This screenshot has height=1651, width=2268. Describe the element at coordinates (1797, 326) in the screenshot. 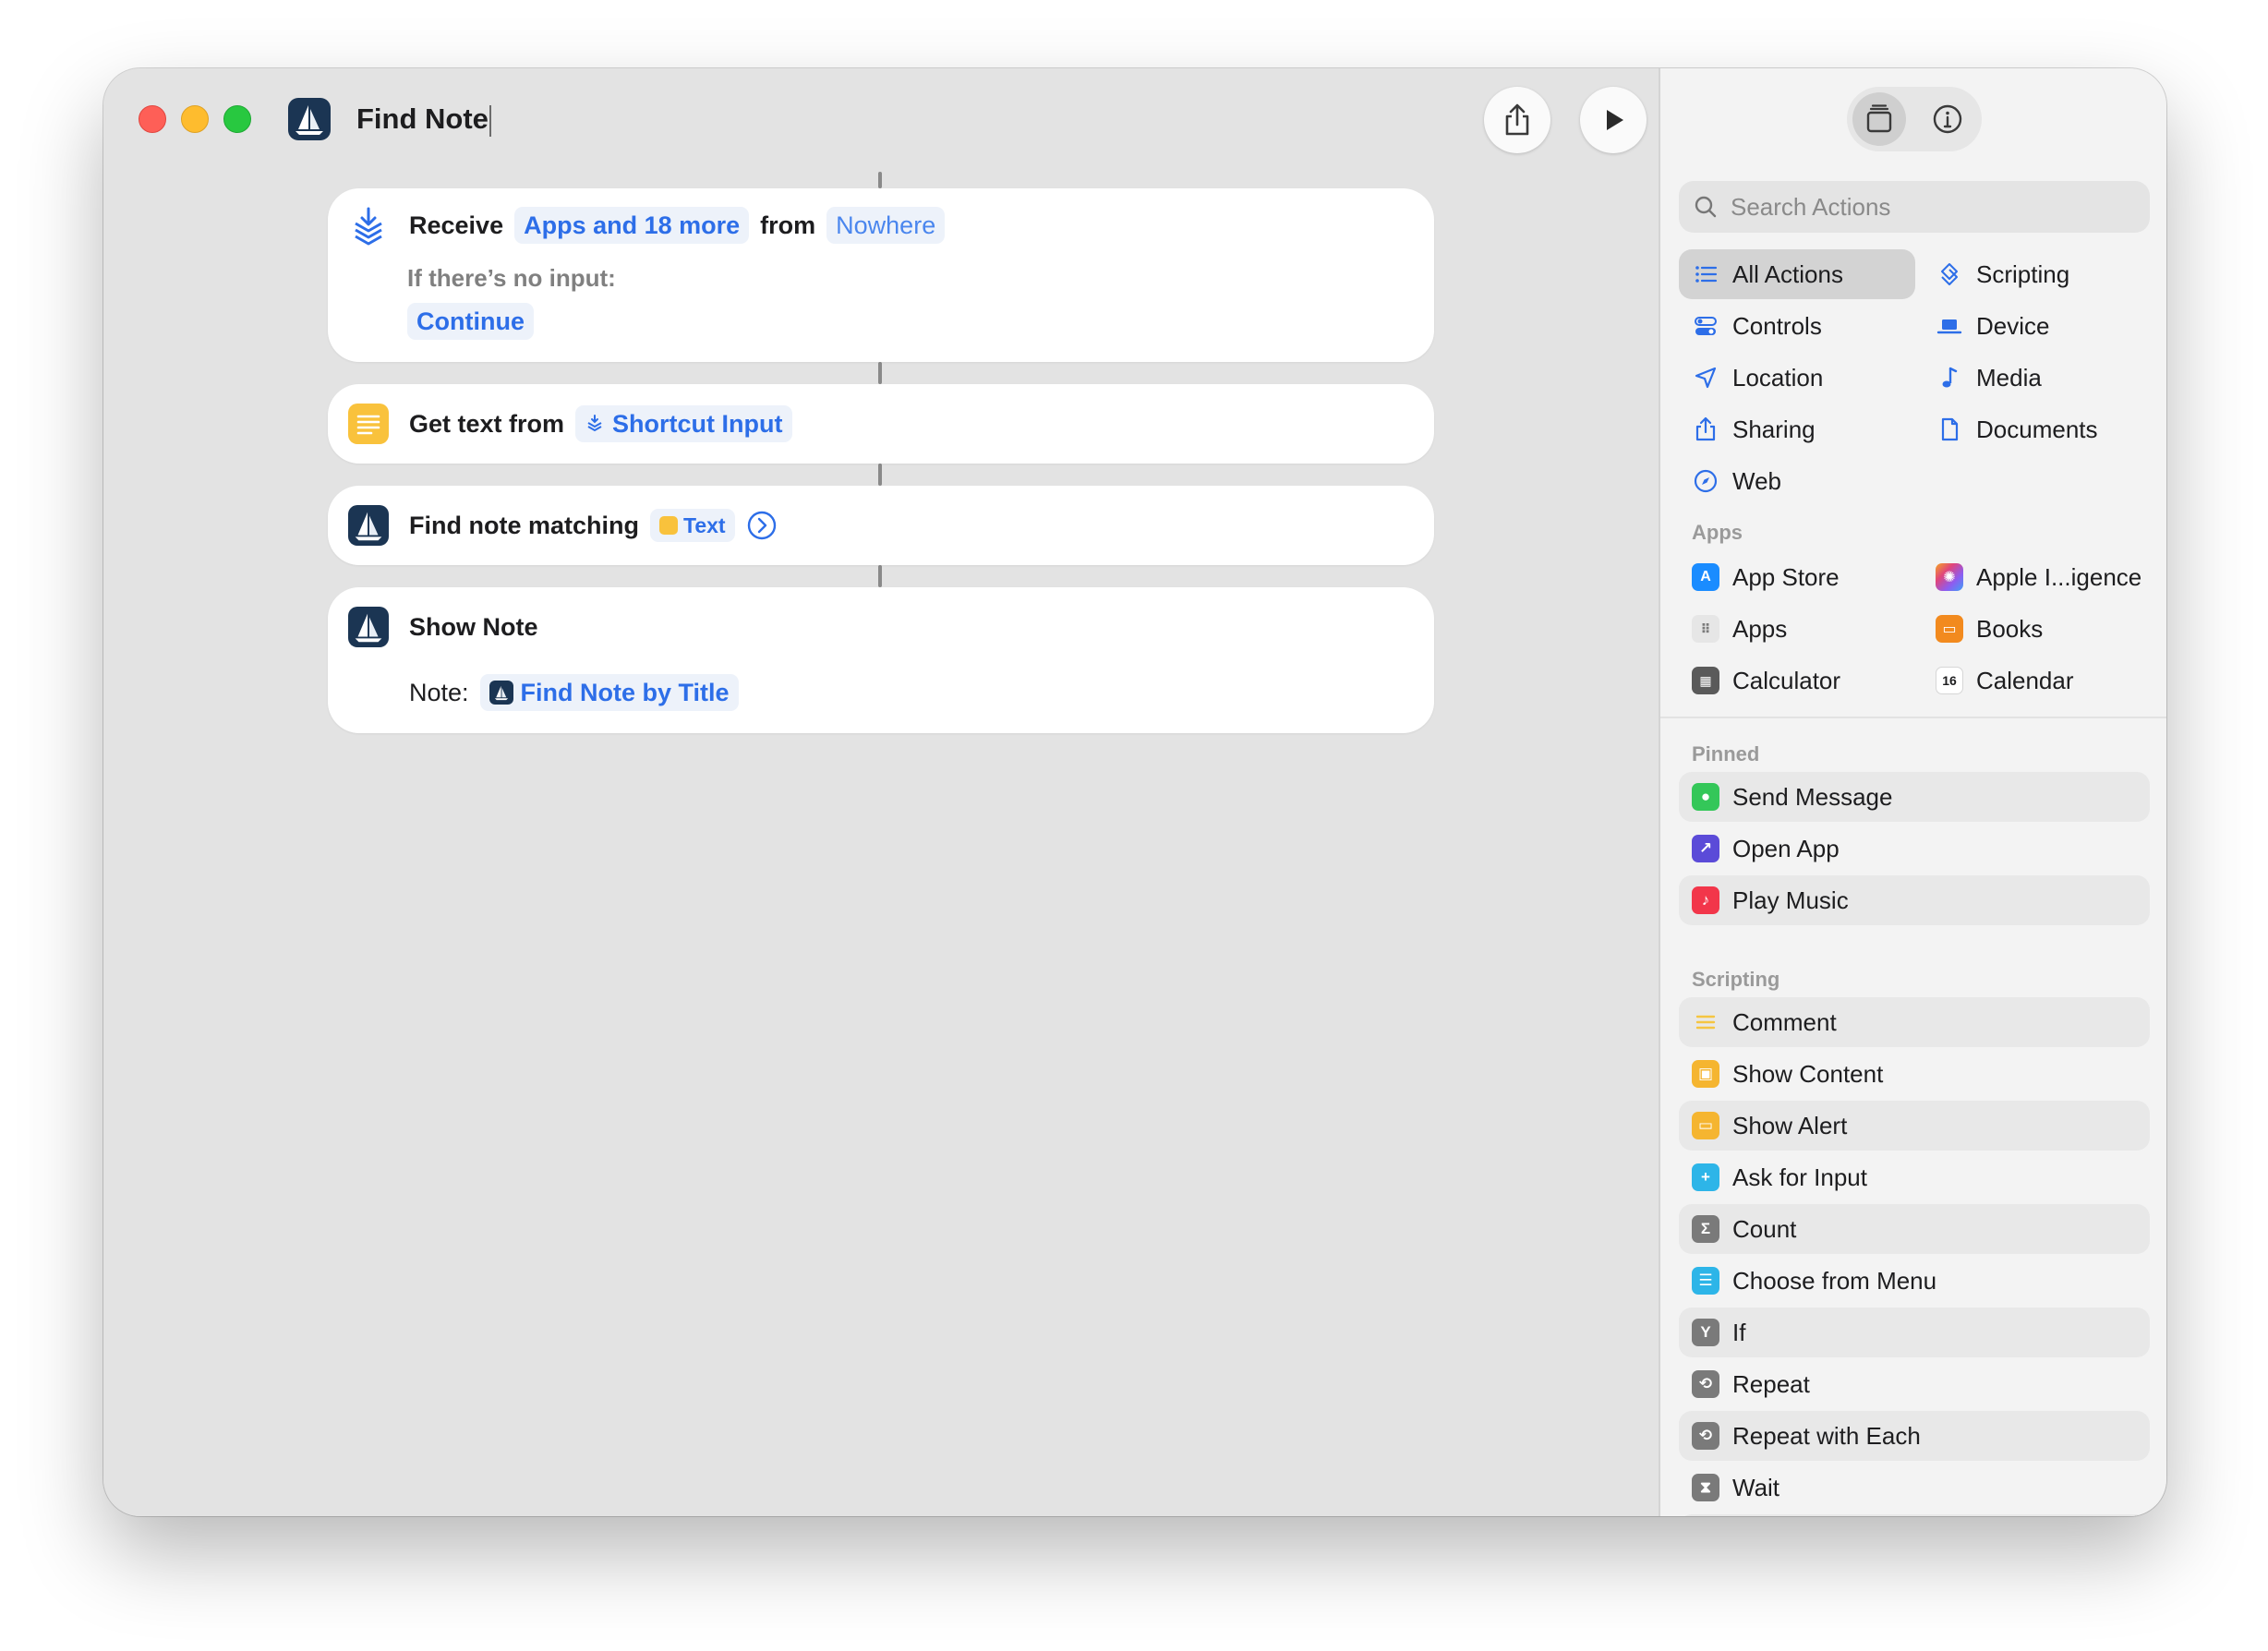

I see `category-controls: Controls` at that location.